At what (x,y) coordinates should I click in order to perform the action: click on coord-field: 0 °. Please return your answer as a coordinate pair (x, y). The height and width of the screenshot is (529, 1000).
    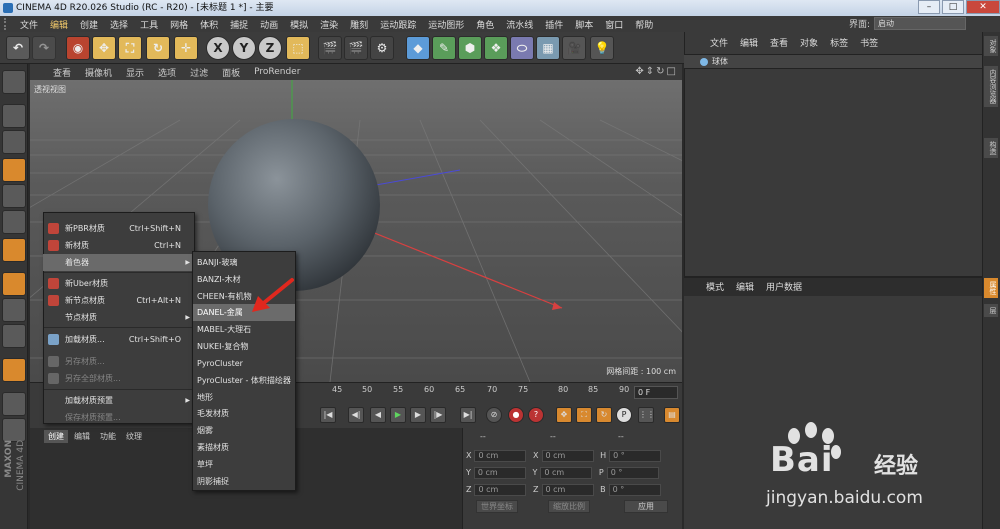
    Looking at the image, I should click on (632, 473).